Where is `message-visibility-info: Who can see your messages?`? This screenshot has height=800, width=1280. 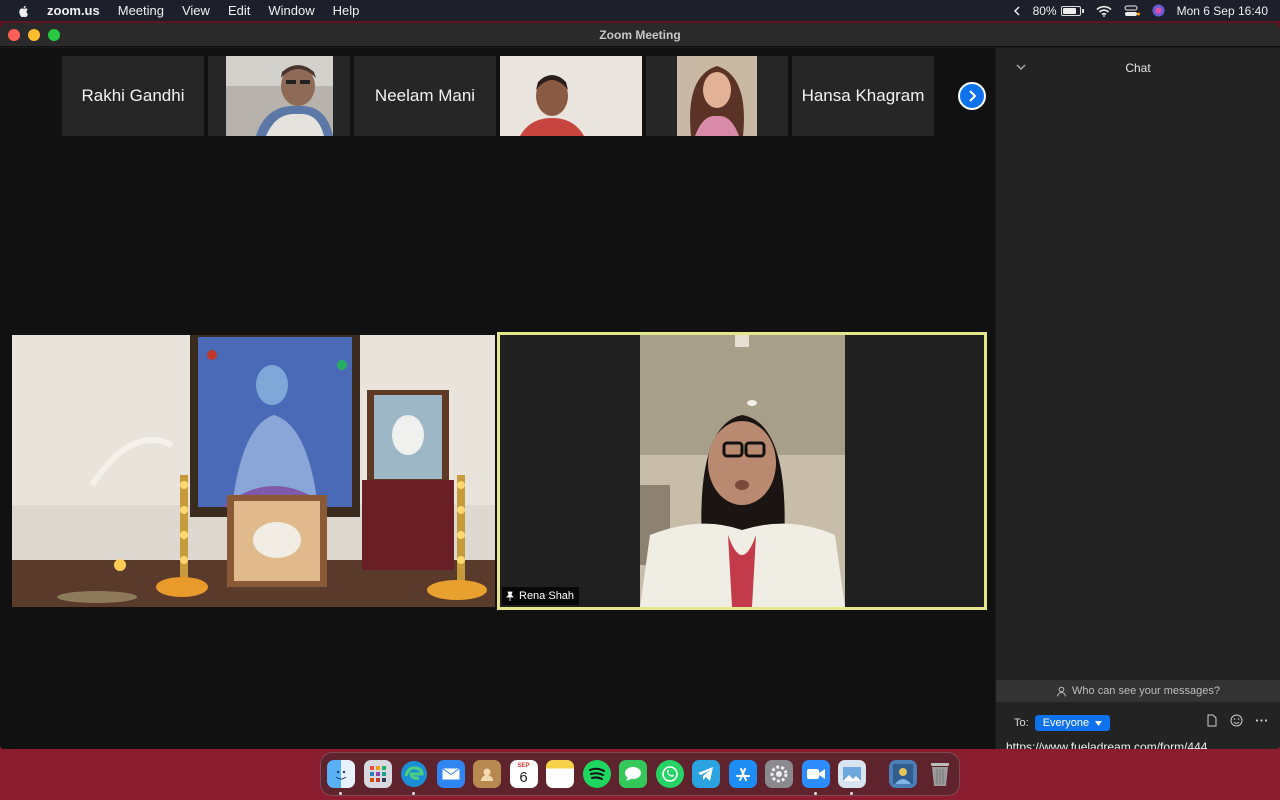 message-visibility-info: Who can see your messages? is located at coordinates (1138, 691).